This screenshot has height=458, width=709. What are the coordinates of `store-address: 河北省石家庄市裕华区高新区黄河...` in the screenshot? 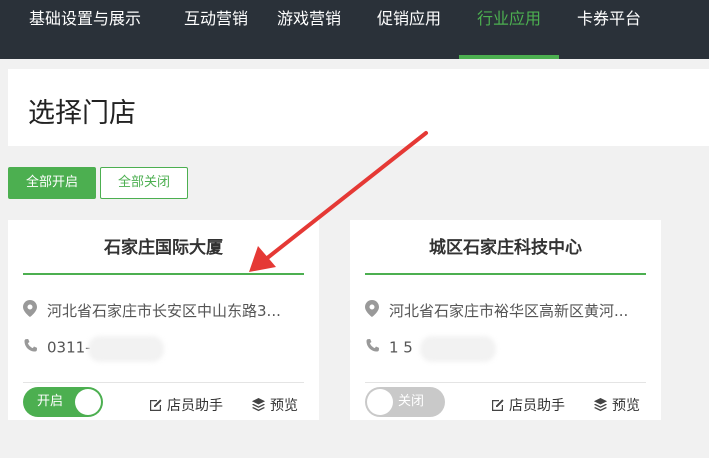 It's located at (508, 311).